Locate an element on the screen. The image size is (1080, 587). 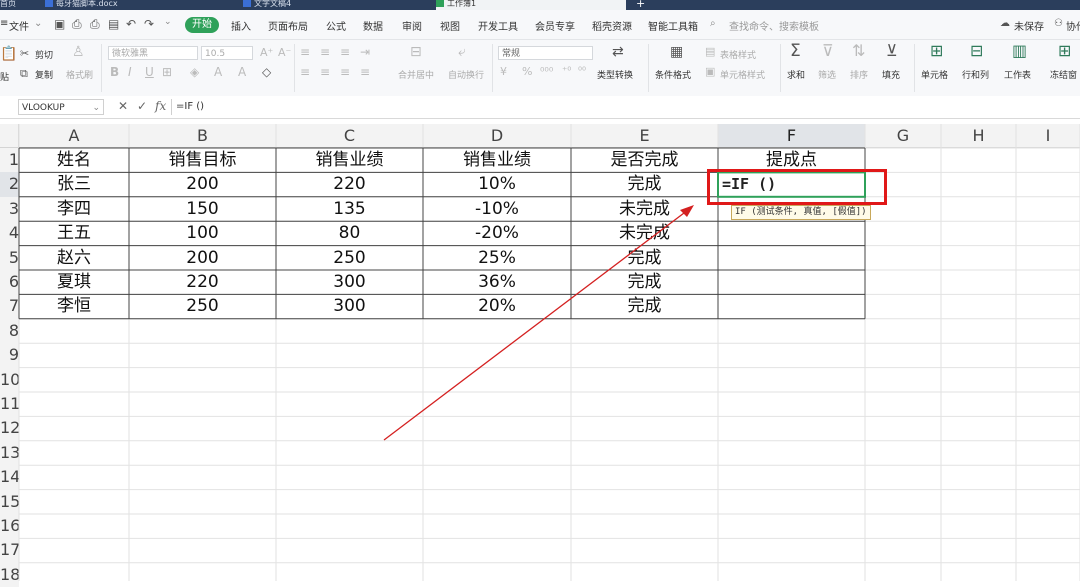
italic-icon: I is located at coordinates (130, 72).